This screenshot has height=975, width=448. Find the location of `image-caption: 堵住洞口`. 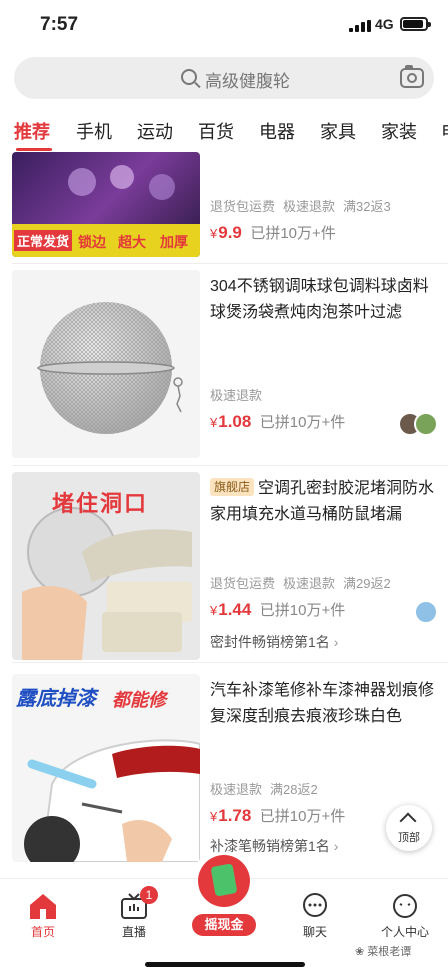

image-caption: 堵住洞口 is located at coordinates (100, 503).